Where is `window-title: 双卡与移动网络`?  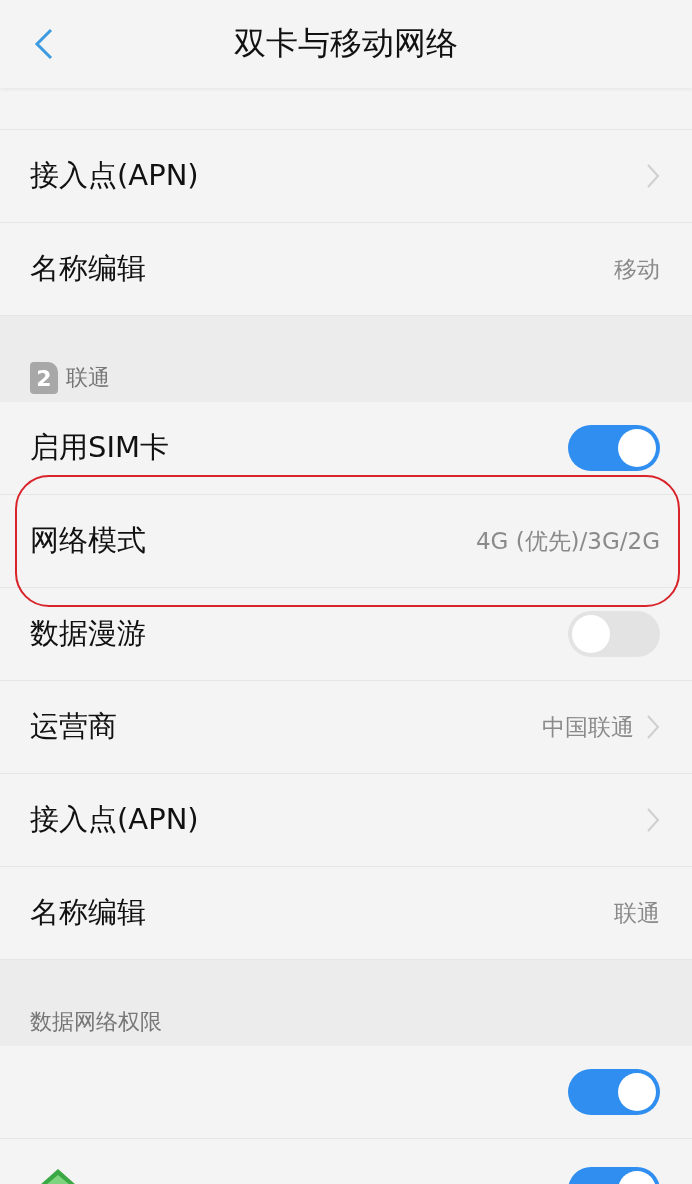
window-title: 双卡与移动网络 is located at coordinates (346, 43).